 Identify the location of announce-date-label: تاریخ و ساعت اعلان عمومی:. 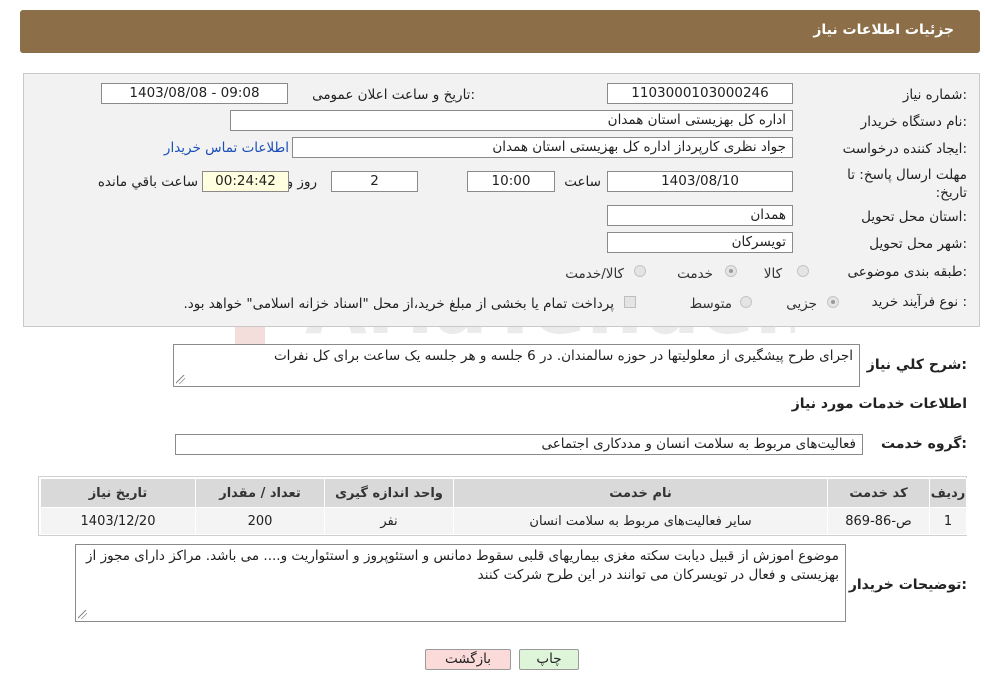
(393, 95).